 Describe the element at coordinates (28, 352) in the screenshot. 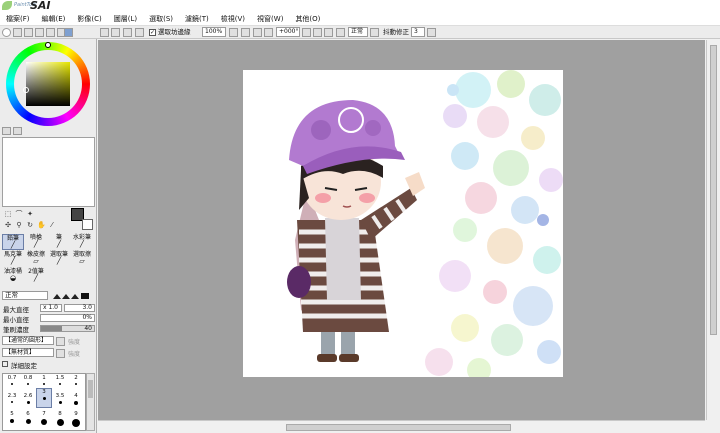

I see `brush-texture-select: 【無材質】` at that location.